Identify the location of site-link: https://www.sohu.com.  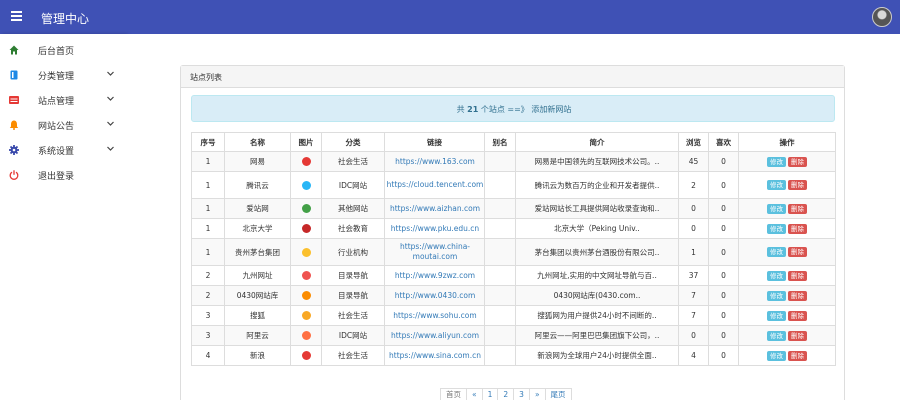
(435, 316).